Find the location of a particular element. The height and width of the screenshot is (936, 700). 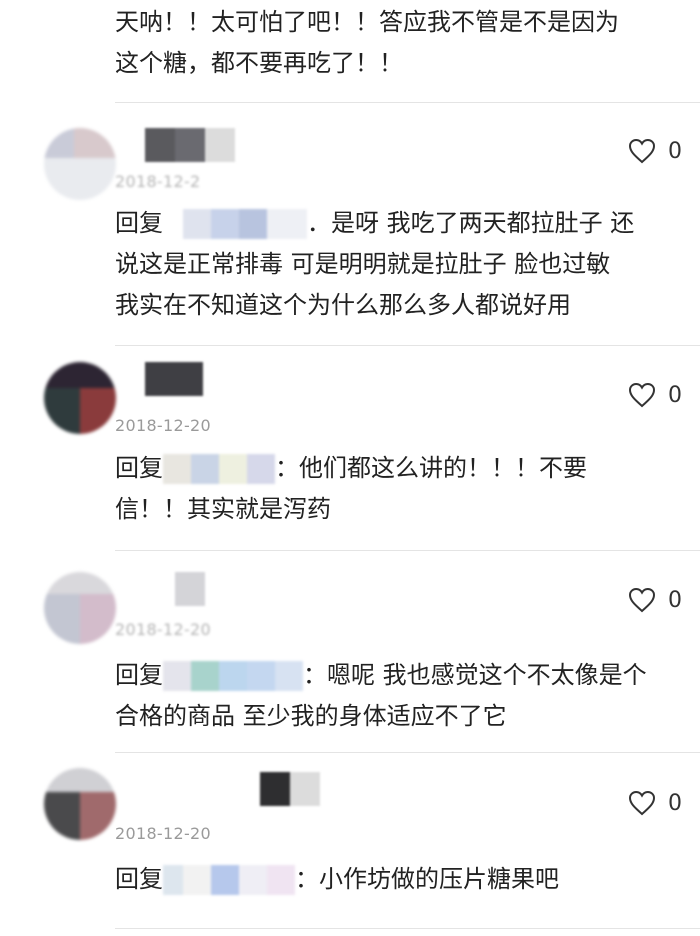

reply-line-1: 回复 ：小作坊做的压片糖果吧 is located at coordinates (401, 879).